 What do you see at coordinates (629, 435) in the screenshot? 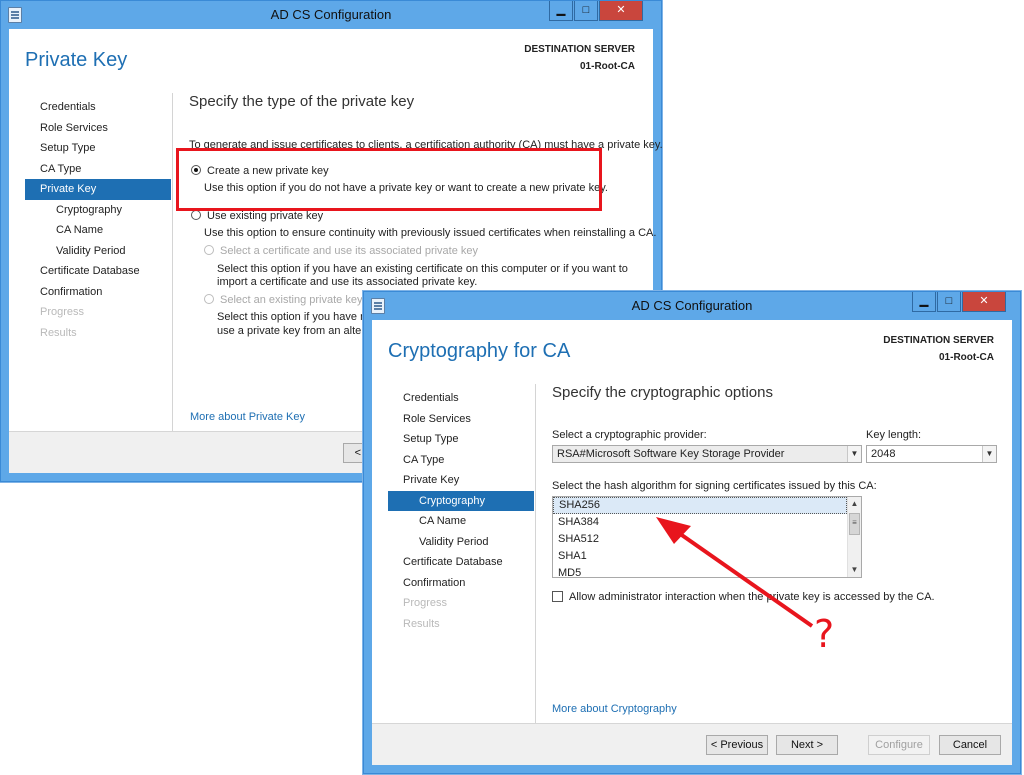
I see `provider-label: Select a cryptographic provider:` at bounding box center [629, 435].